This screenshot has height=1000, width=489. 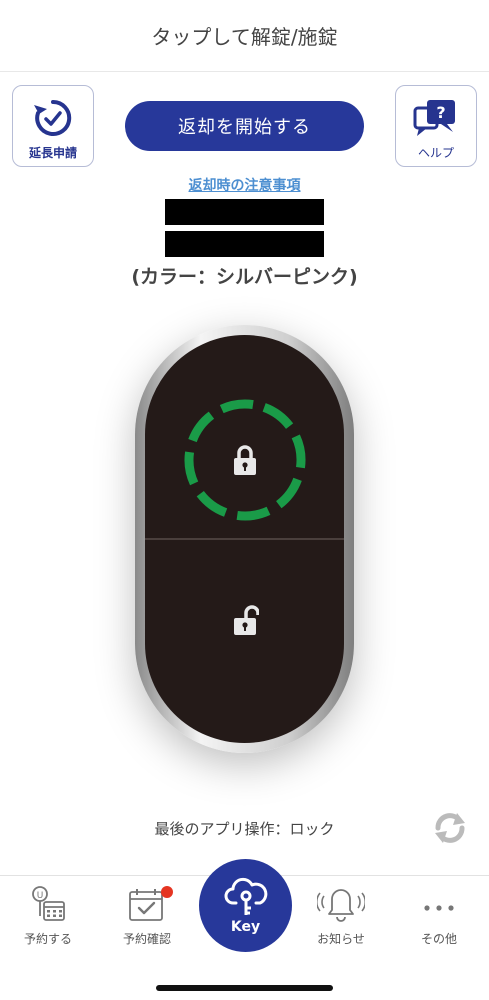 What do you see at coordinates (435, 153) in the screenshot?
I see `help-label: ヘルプ` at bounding box center [435, 153].